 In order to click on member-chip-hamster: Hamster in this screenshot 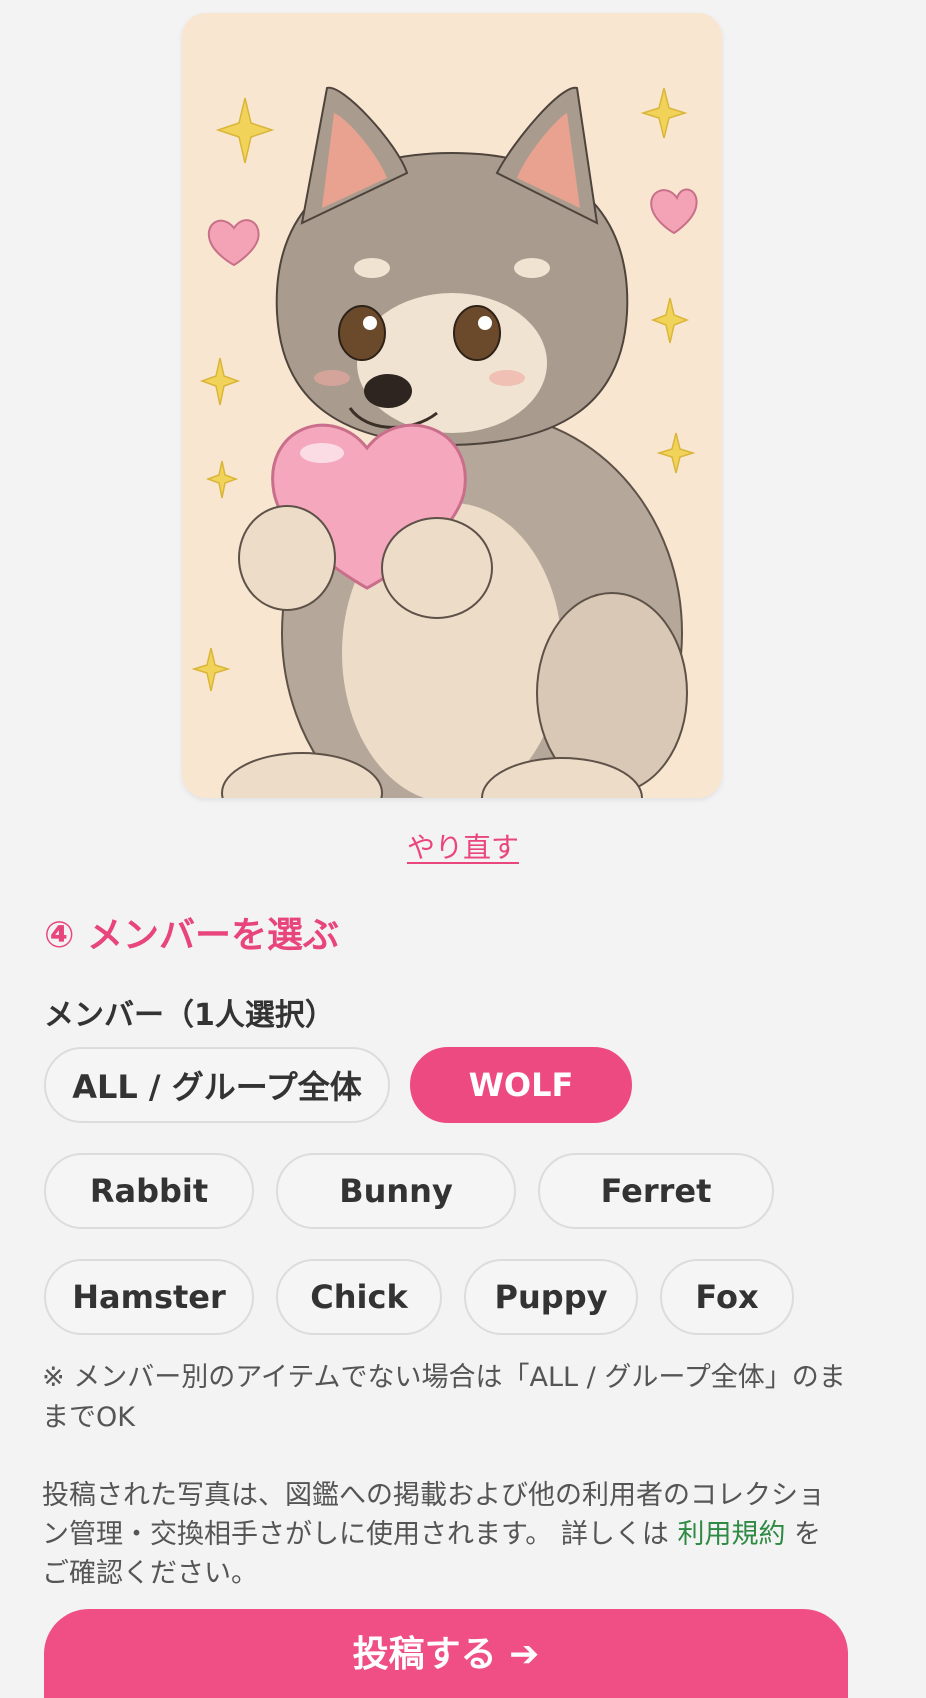, I will do `click(149, 1297)`.